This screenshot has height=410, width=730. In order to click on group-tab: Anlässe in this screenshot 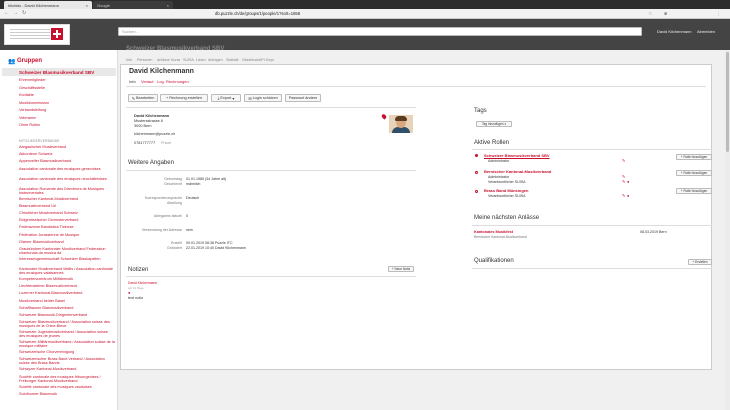, I will do `click(163, 60)`.